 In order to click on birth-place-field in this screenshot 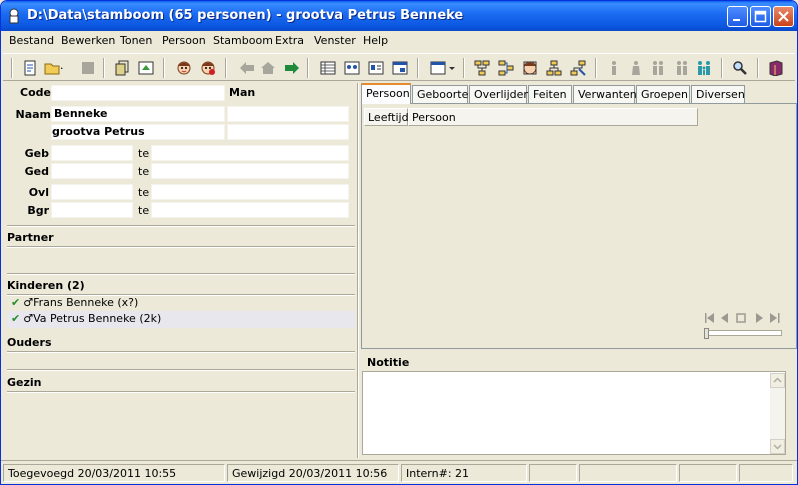, I will do `click(250, 153)`.